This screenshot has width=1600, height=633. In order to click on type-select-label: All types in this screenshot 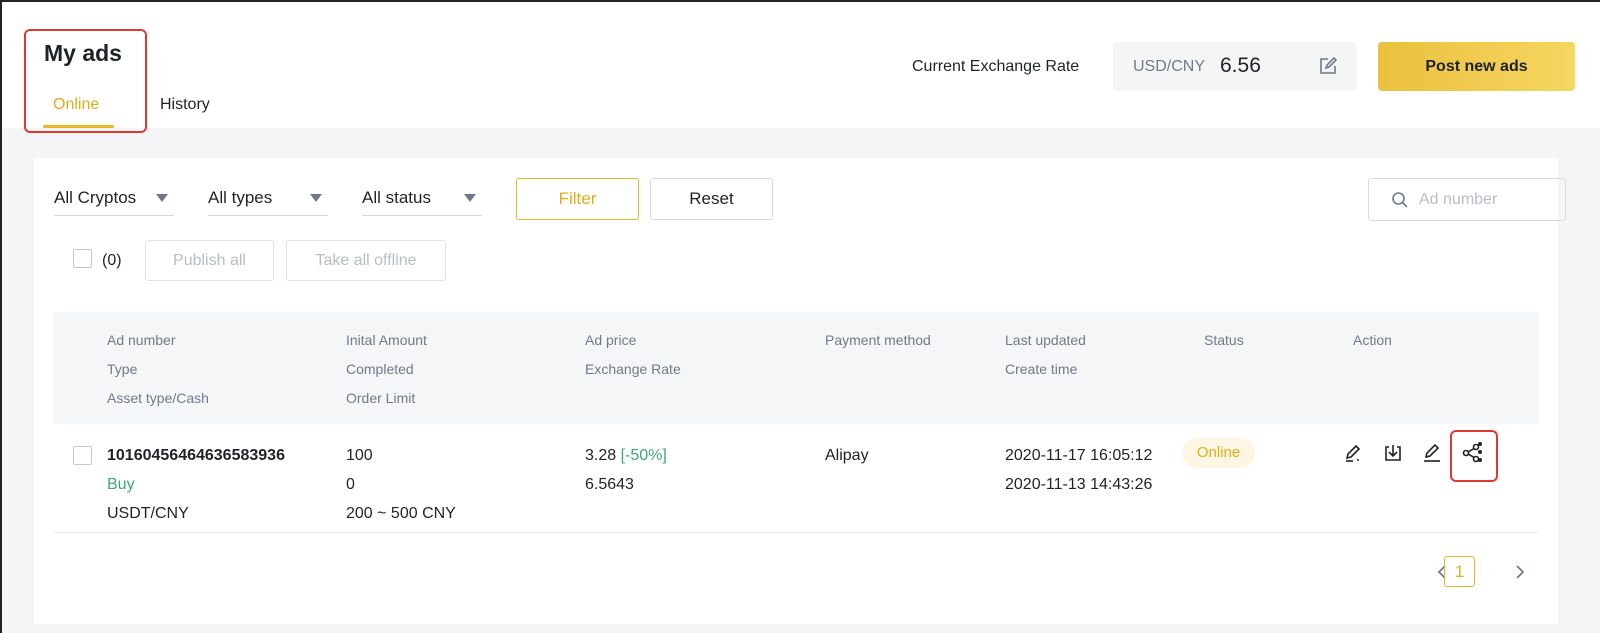, I will do `click(240, 197)`.